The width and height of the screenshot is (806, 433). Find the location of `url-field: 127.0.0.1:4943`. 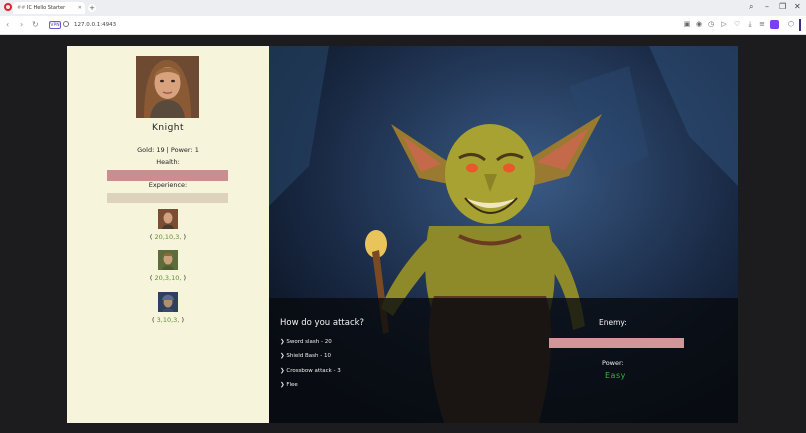

url-field: 127.0.0.1:4943 is located at coordinates (95, 25).